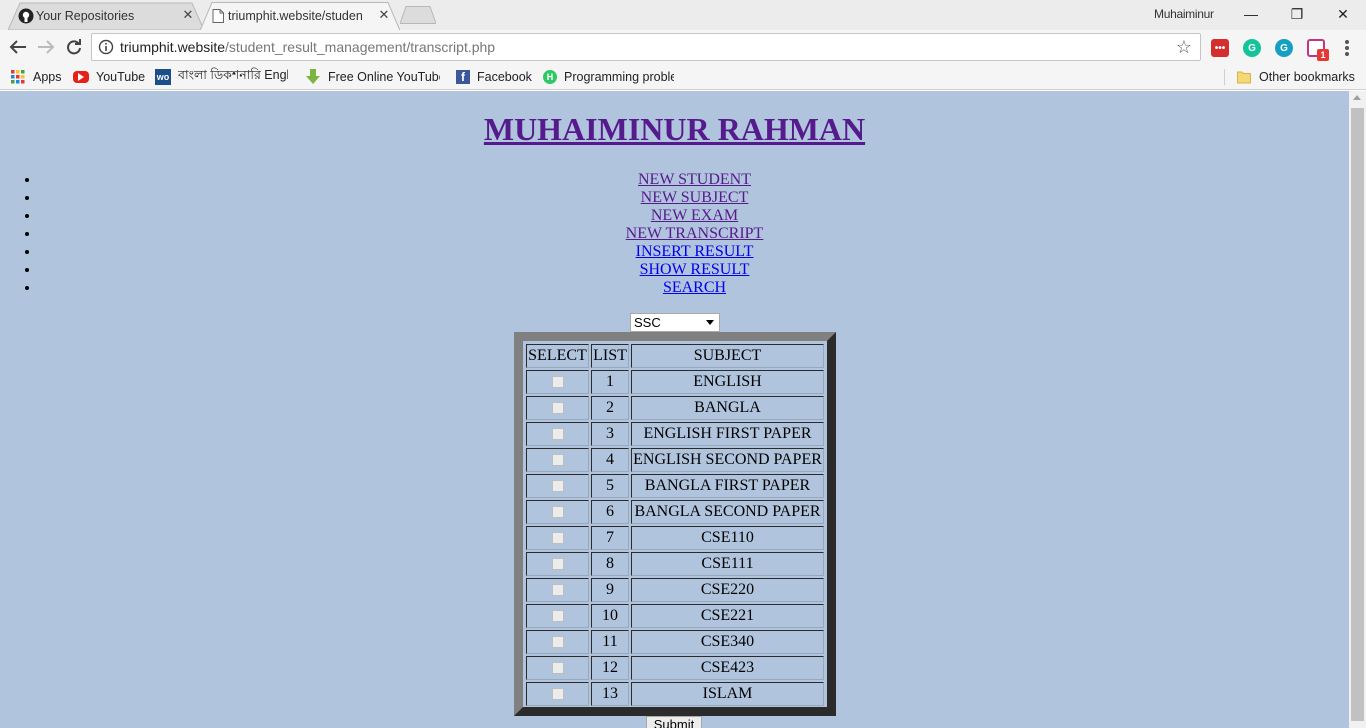 The width and height of the screenshot is (1366, 728). I want to click on nav-link-insert-result: INSERT RESULT, so click(695, 251).